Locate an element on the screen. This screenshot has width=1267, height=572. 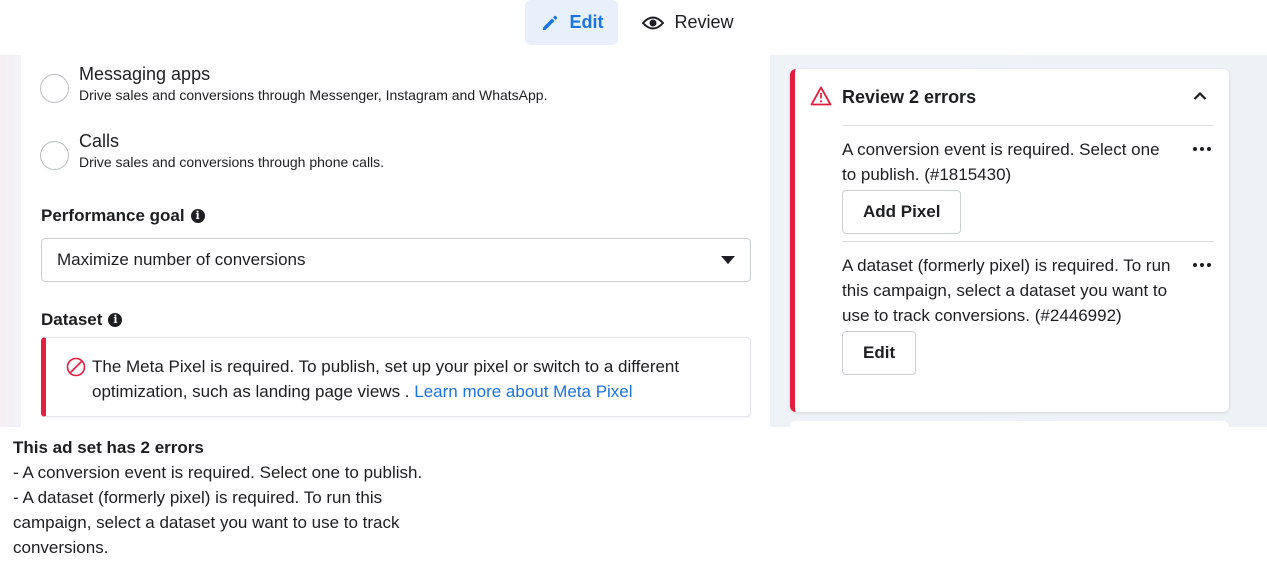
option-title: Messaging apps is located at coordinates (145, 74).